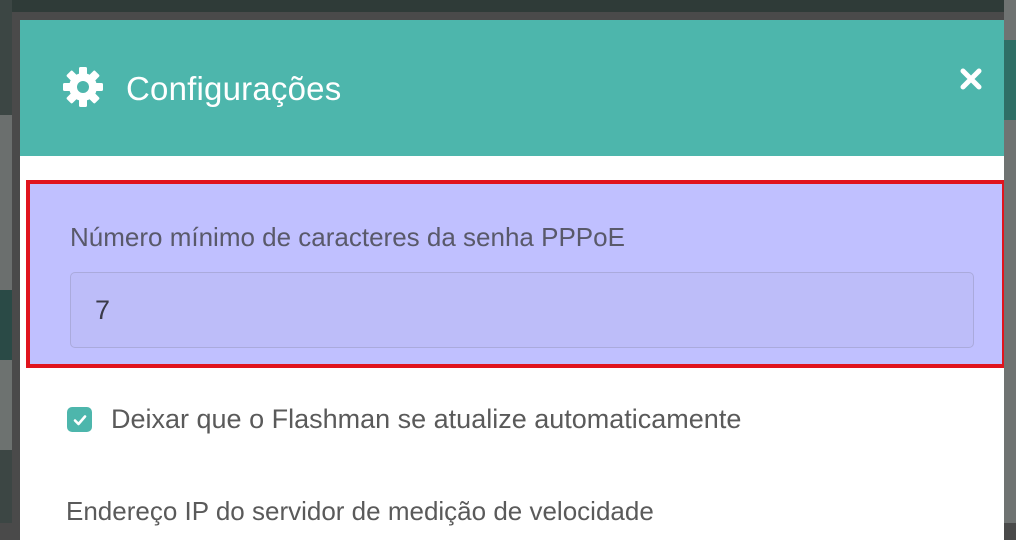  I want to click on check-icon, so click(79, 419).